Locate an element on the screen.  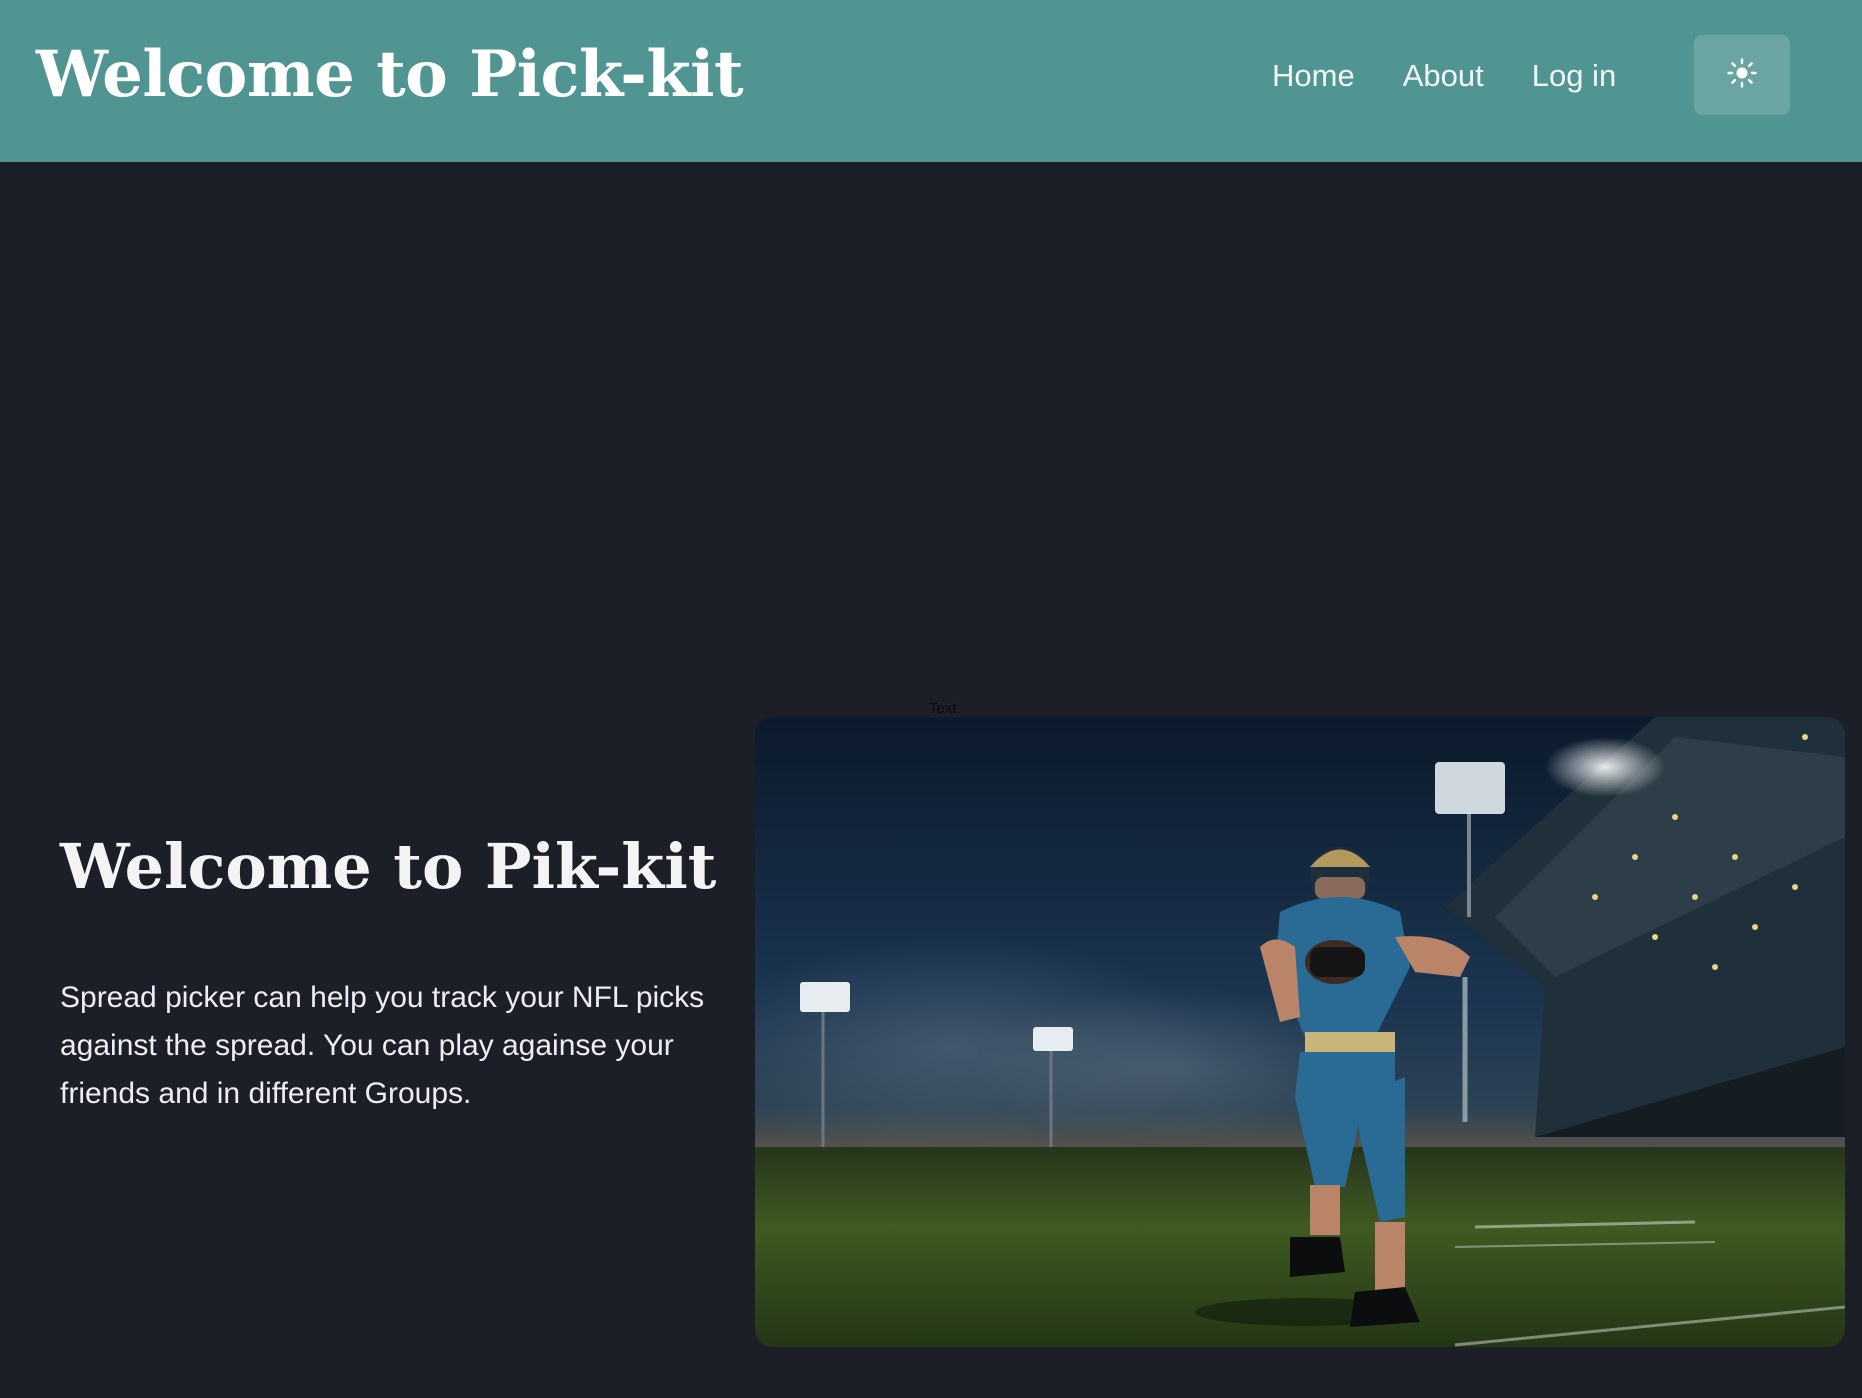
sun-icon is located at coordinates (1742, 75).